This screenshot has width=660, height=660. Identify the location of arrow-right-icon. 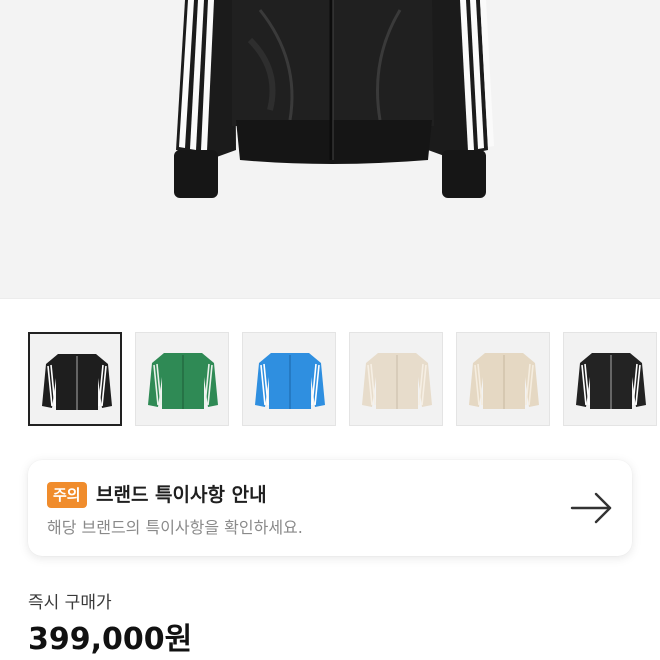
(592, 508).